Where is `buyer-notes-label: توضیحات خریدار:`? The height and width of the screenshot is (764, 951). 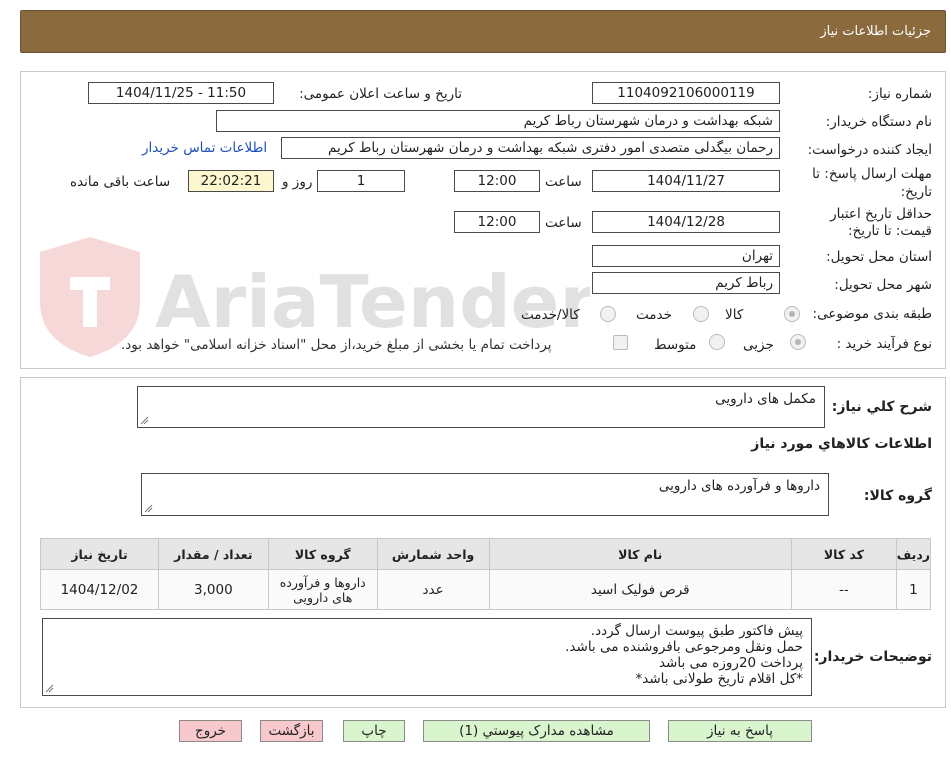
buyer-notes-label: توضیحات خریدار: is located at coordinates (872, 657).